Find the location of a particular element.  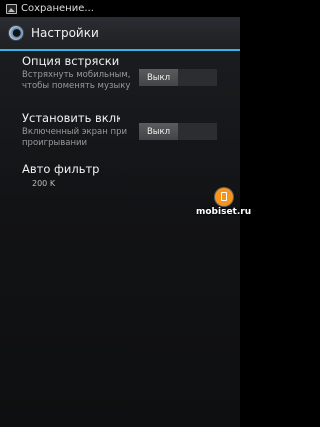

screen-on-toggle: Выкл is located at coordinates (178, 131).